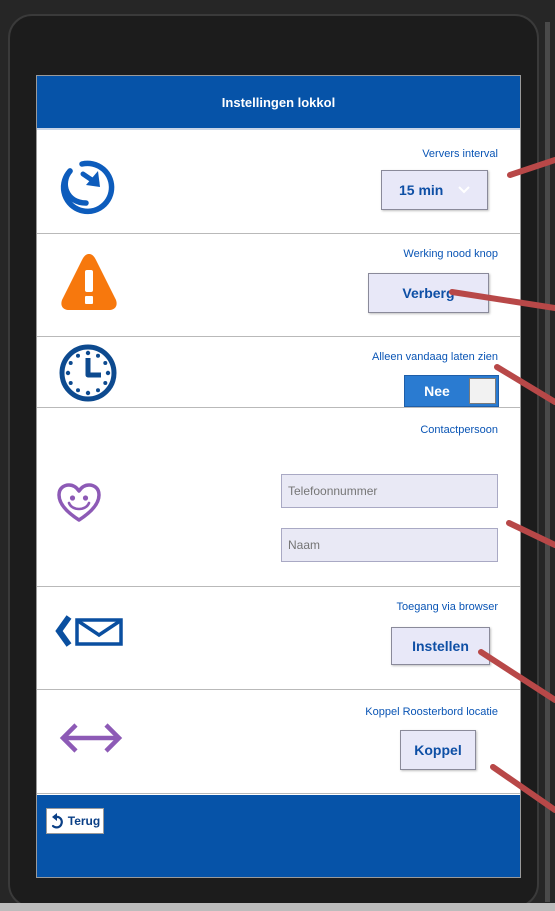  I want to click on back-label: Terug, so click(84, 821).